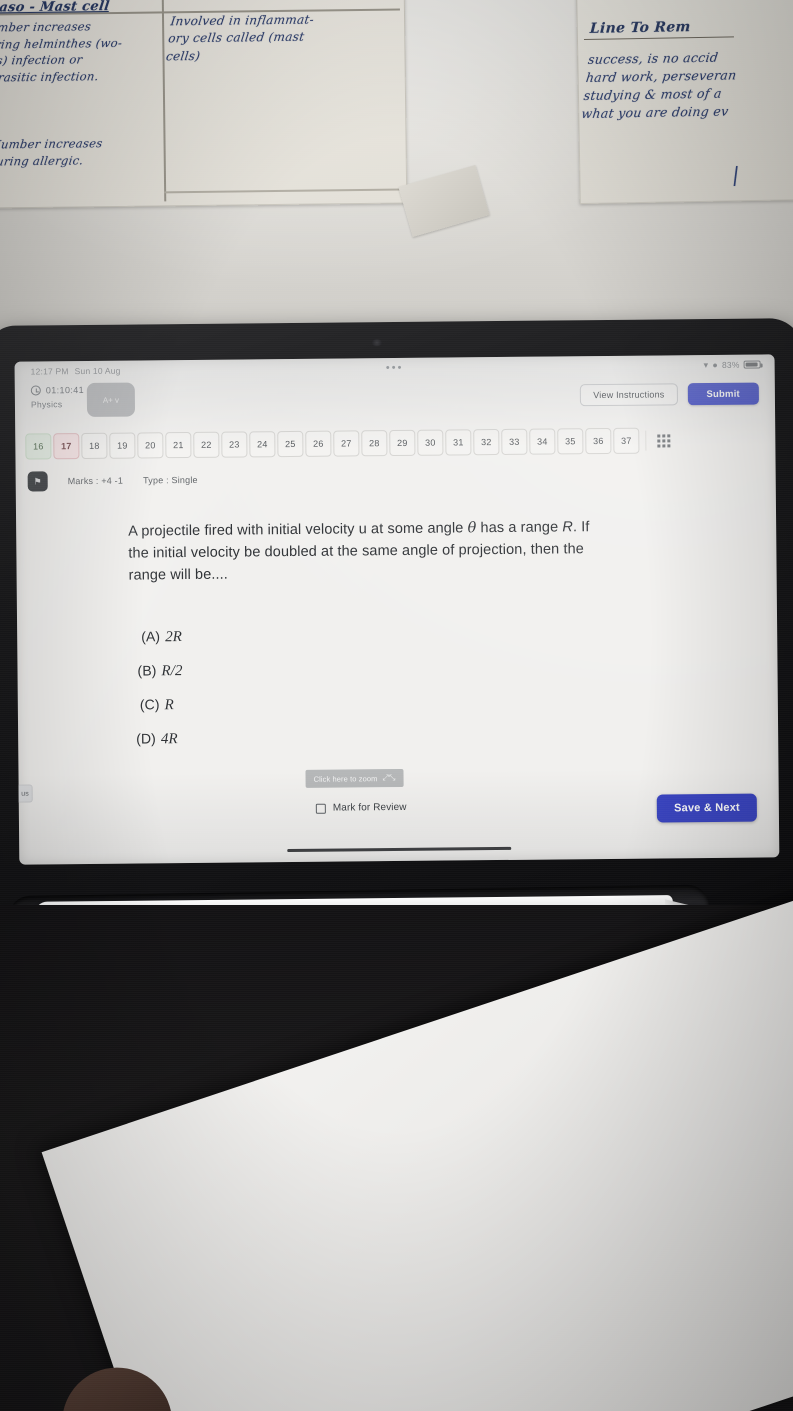 The height and width of the screenshot is (1411, 793). Describe the element at coordinates (57, 397) in the screenshot. I see `header-left-group: 01:10:41 Physics` at that location.